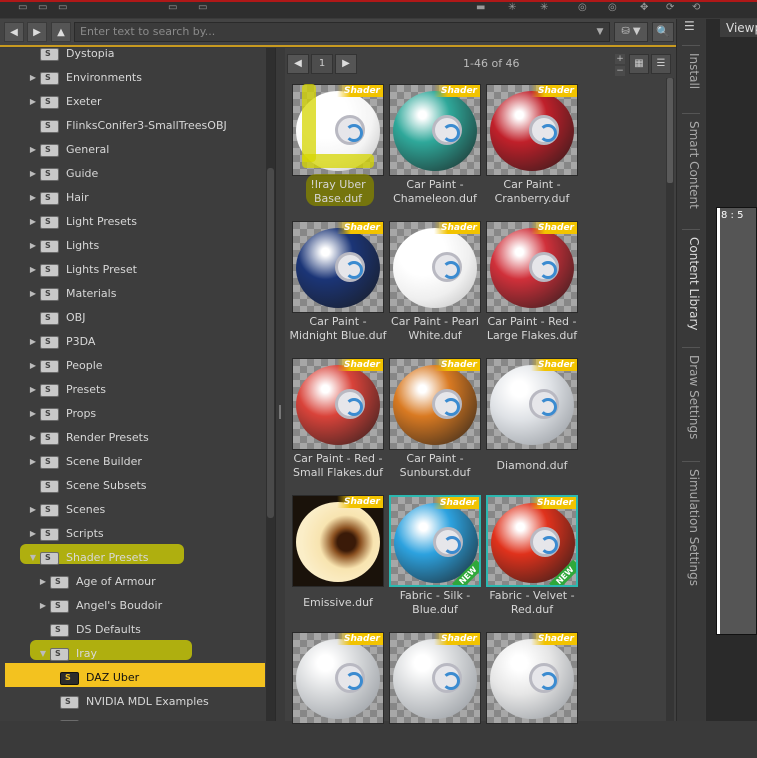  What do you see at coordinates (585, 8) in the screenshot?
I see `tool-icon: ◎` at bounding box center [585, 8].